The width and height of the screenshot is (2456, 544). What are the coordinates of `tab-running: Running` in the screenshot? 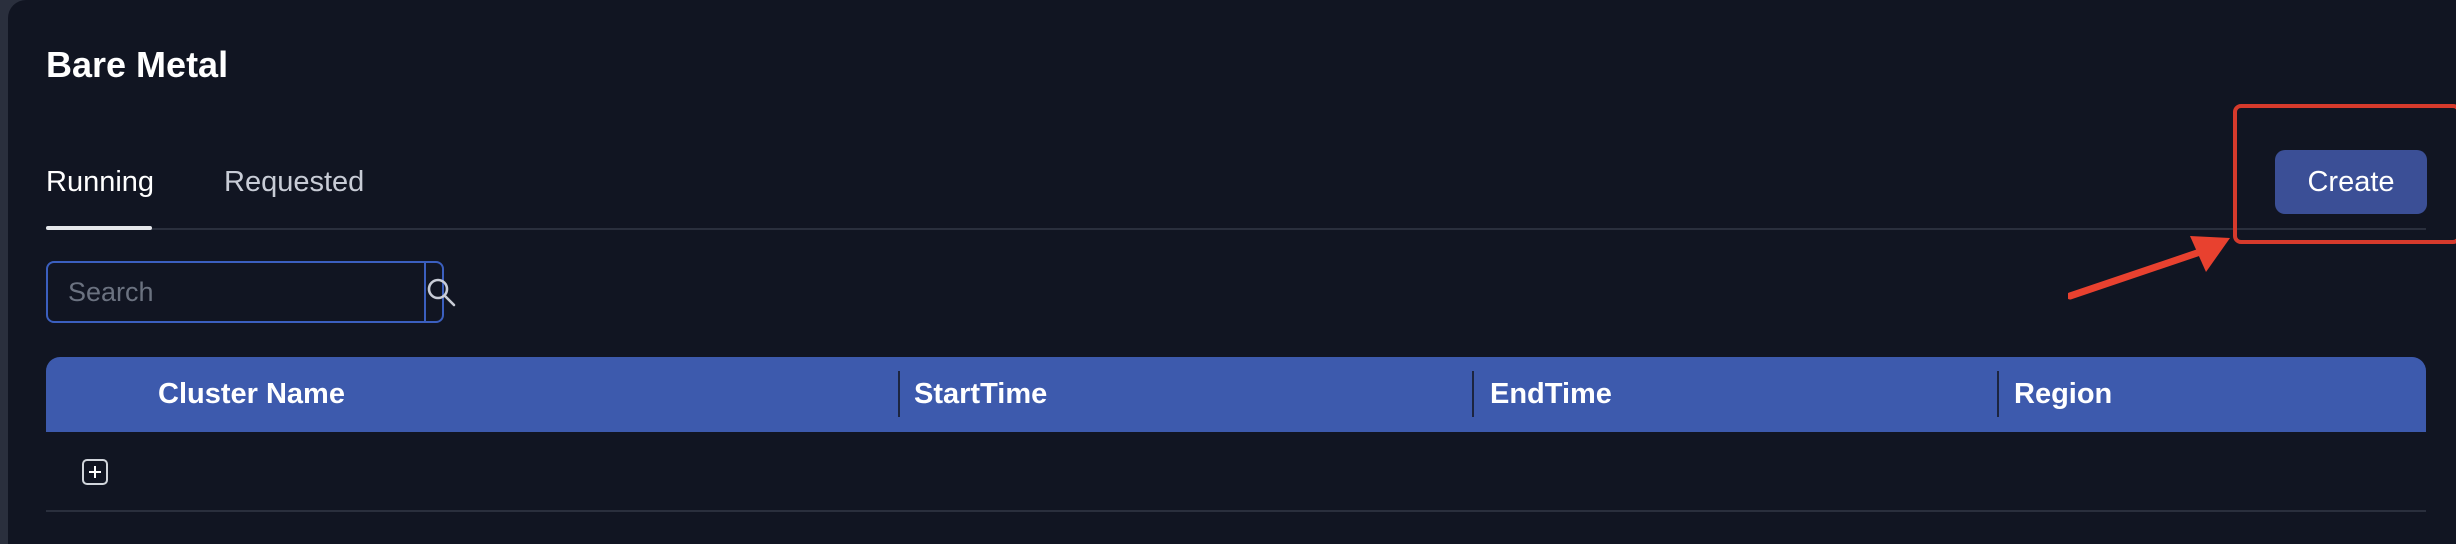 It's located at (100, 198).